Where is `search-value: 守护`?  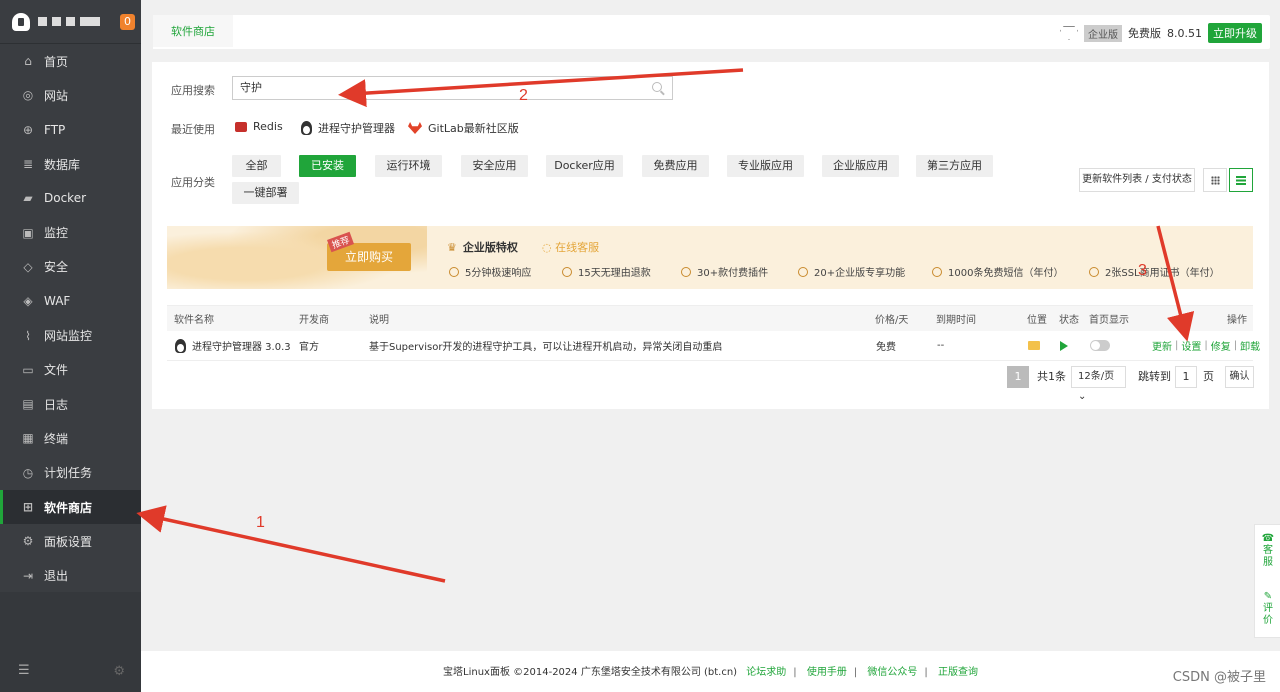 search-value: 守护 is located at coordinates (251, 87).